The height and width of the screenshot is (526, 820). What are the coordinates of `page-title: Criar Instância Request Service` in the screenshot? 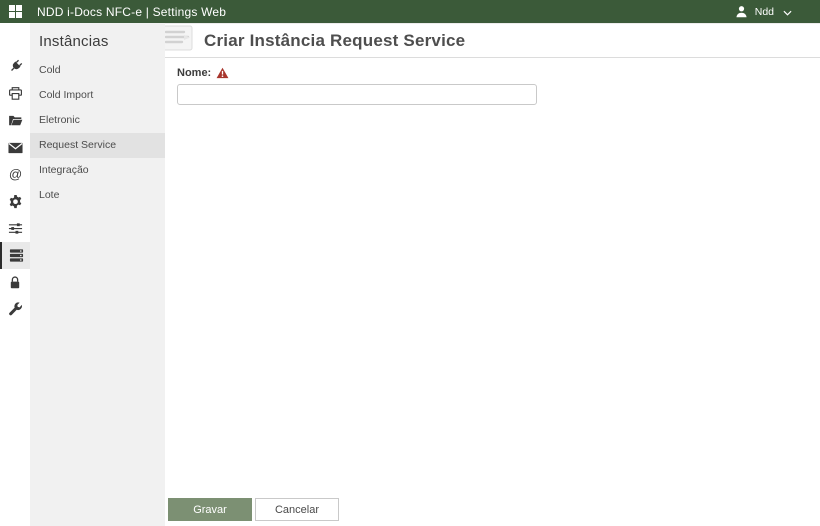 It's located at (335, 40).